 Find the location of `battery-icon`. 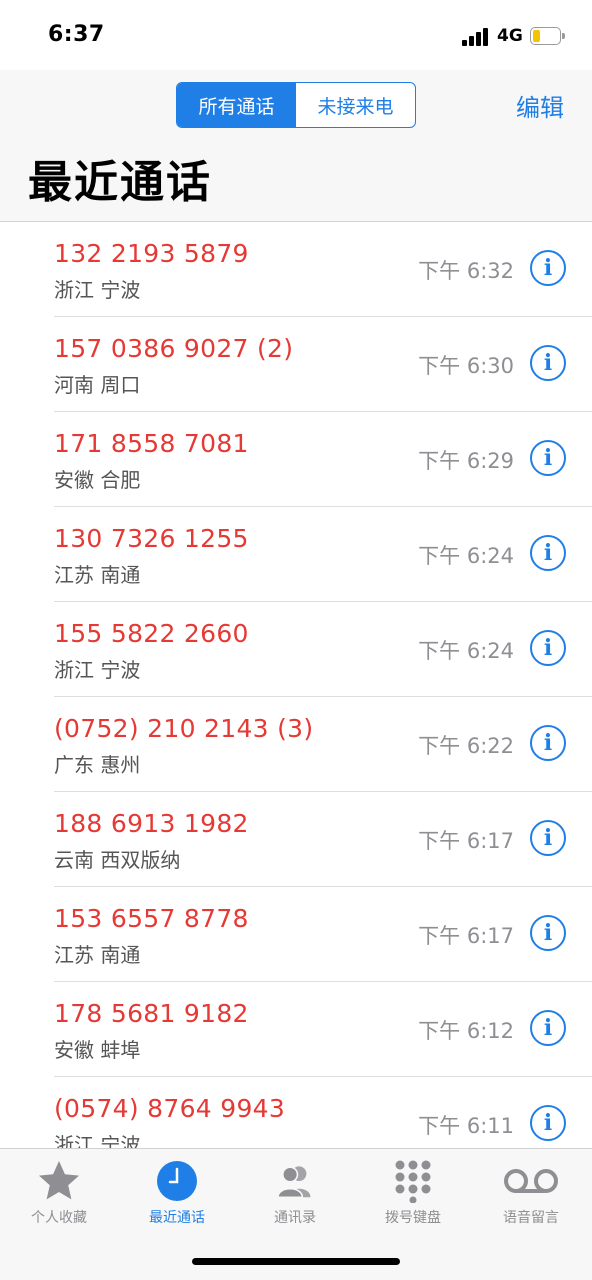

battery-icon is located at coordinates (547, 36).